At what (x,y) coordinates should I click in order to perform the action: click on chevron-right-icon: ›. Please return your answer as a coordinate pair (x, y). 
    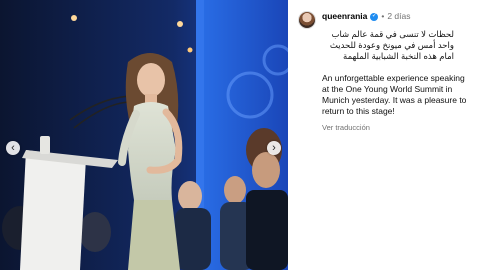
    Looking at the image, I should click on (274, 147).